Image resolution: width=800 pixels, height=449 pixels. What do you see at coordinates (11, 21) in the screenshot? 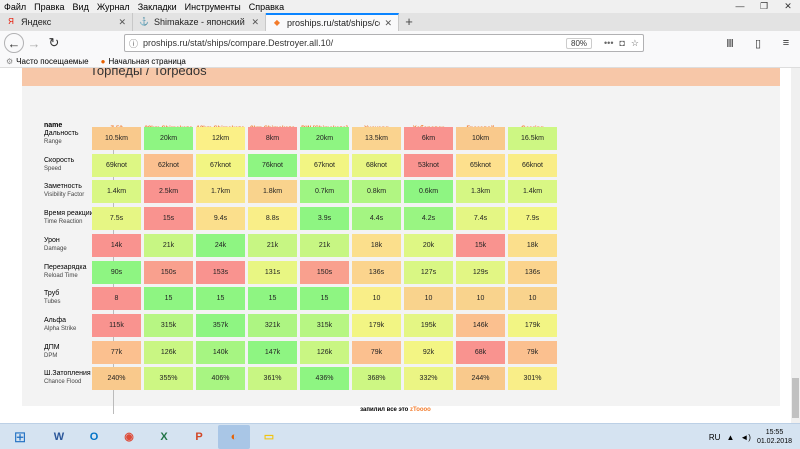
I see `yandex-icon: Я` at bounding box center [11, 21].